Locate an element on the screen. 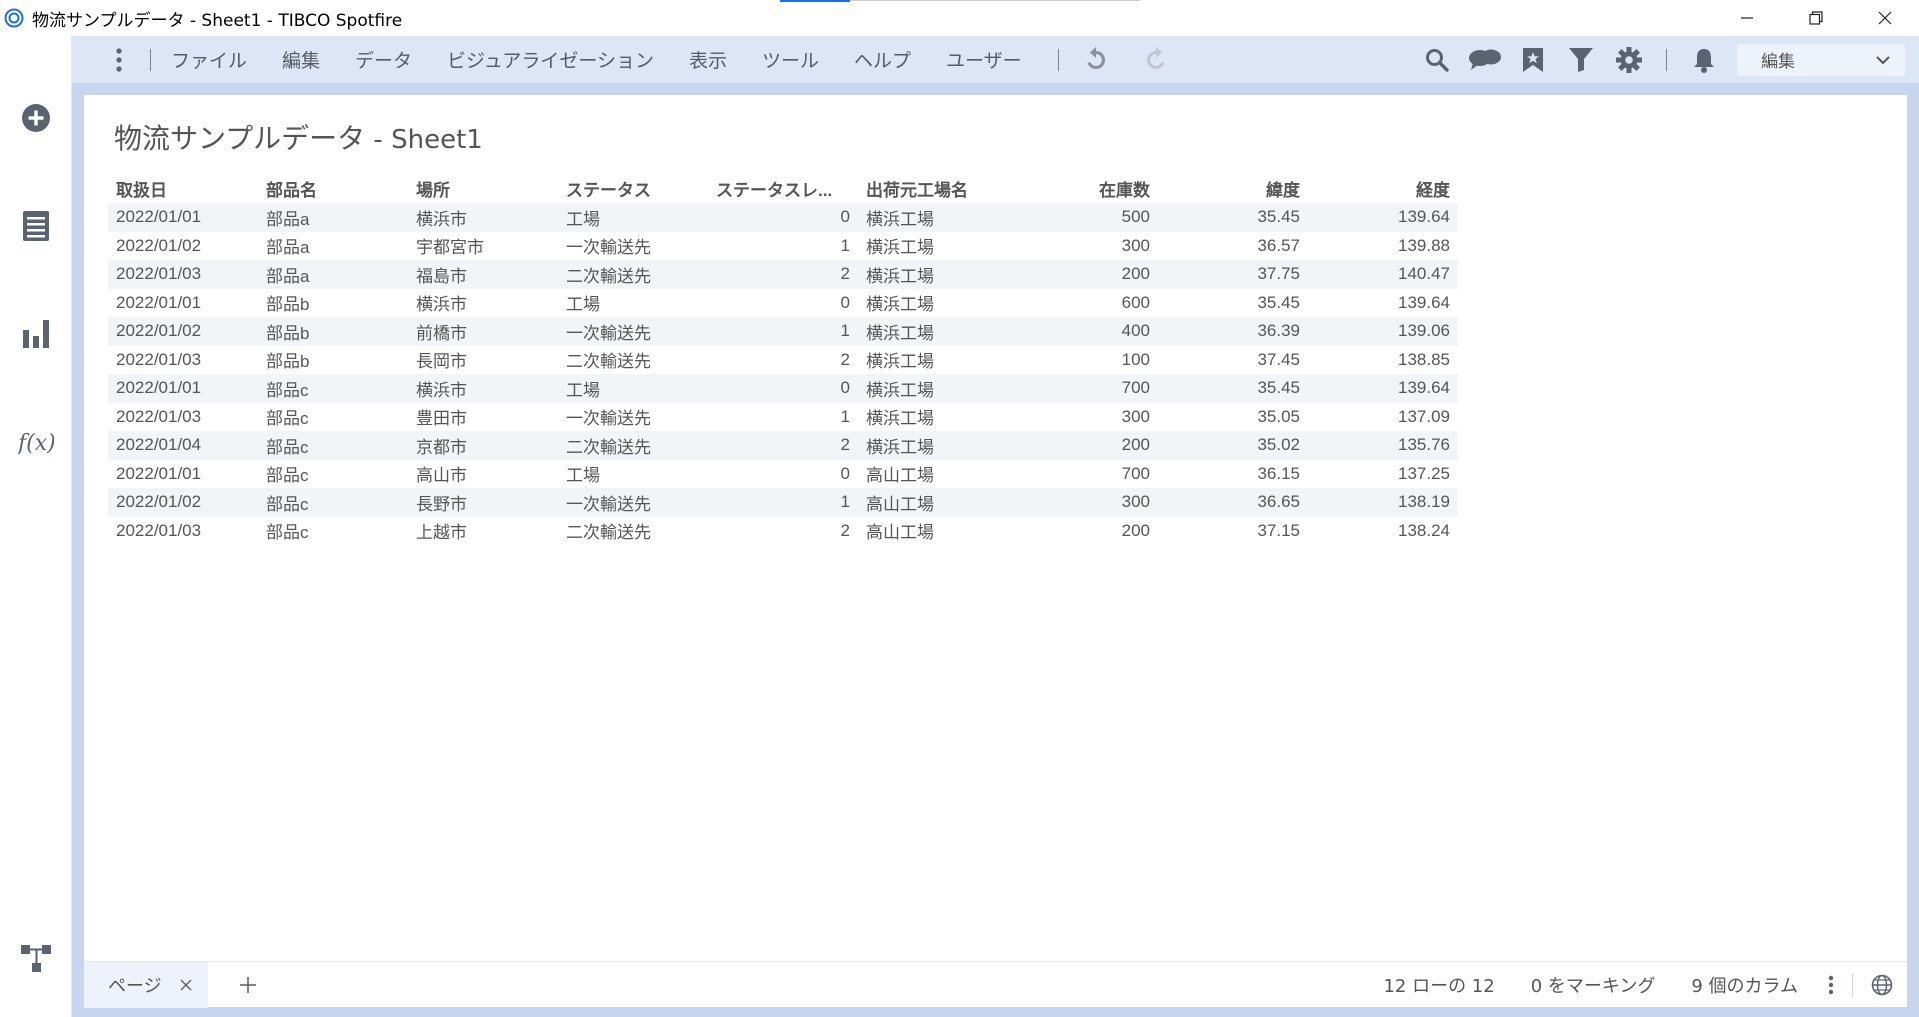 Image resolution: width=1919 pixels, height=1017 pixels. search-button is located at coordinates (1437, 60).